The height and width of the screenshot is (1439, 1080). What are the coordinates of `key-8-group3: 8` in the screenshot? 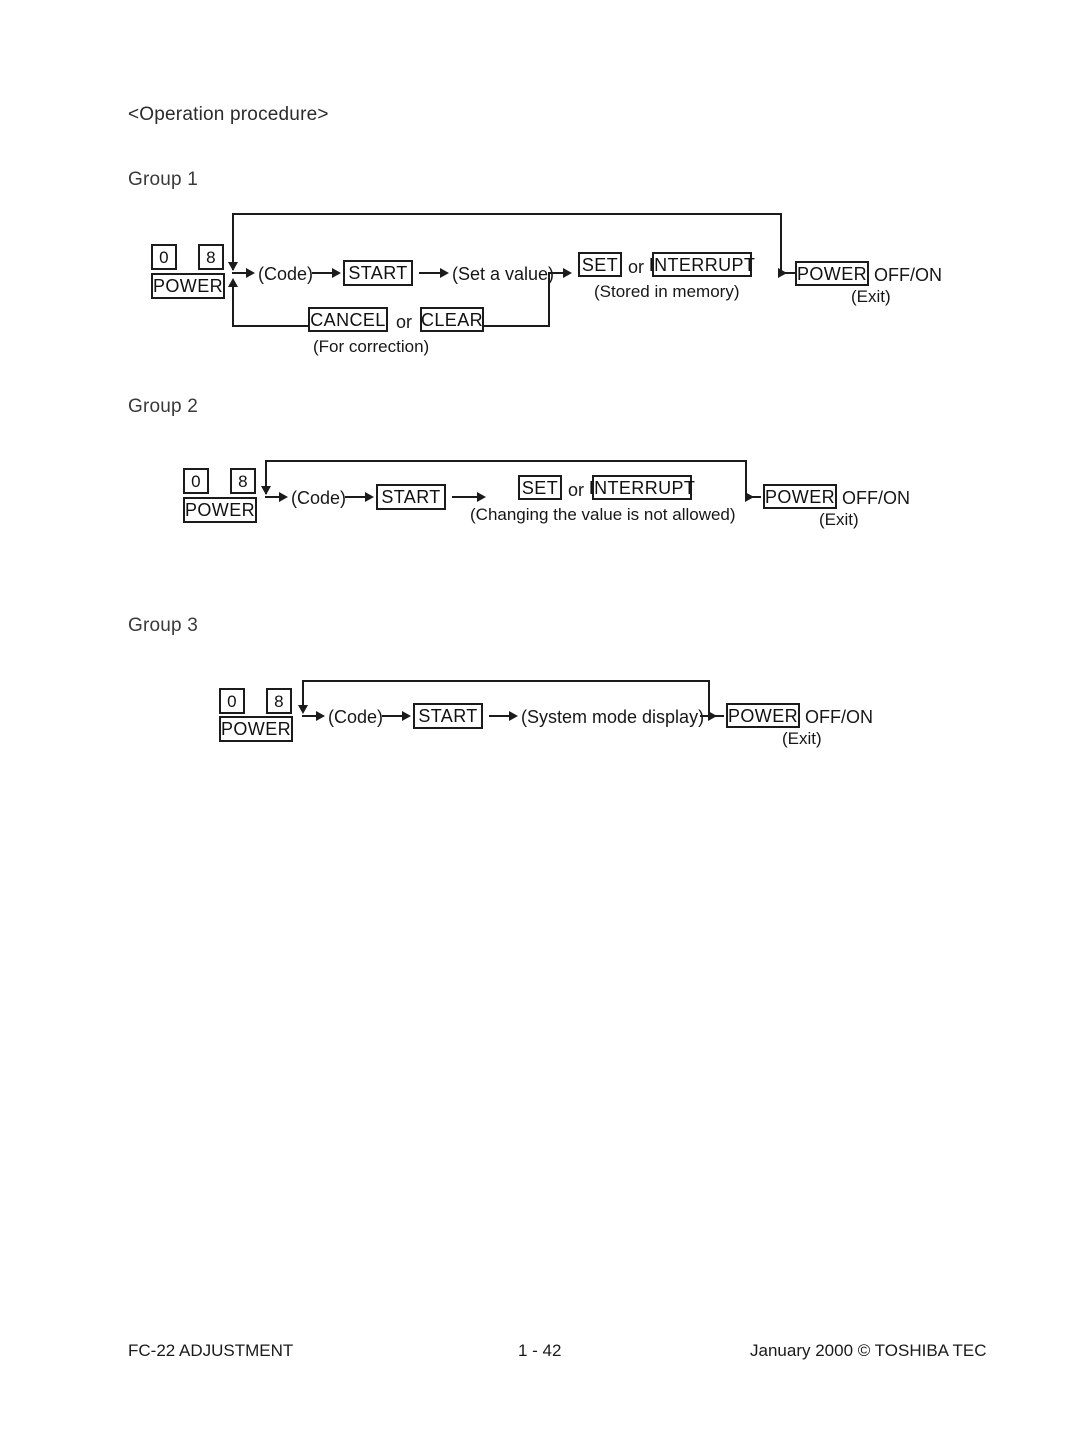 It's located at (279, 701).